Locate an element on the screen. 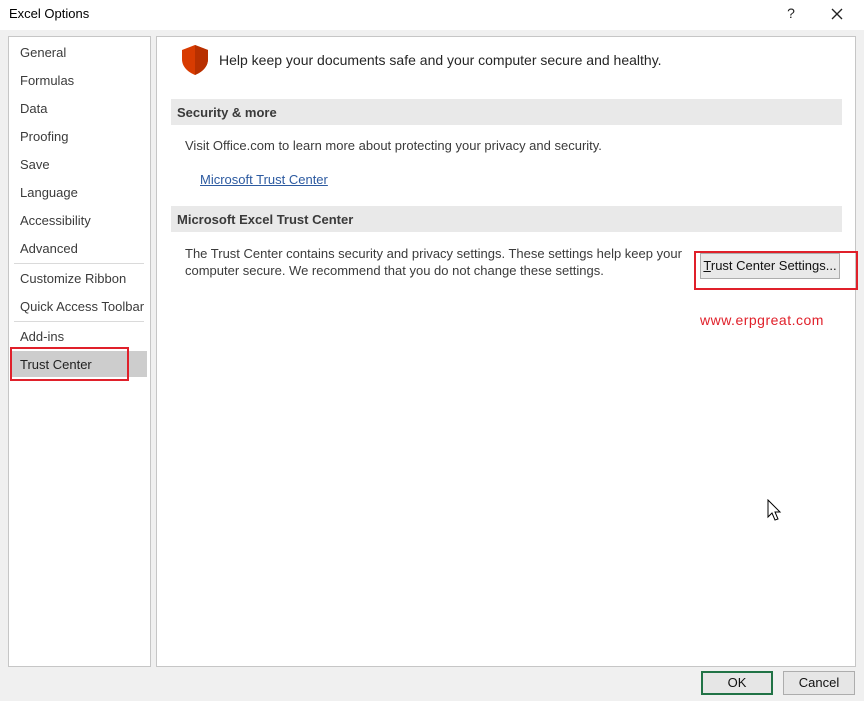  sidebar-item-formulas: Formulas is located at coordinates (47, 80).